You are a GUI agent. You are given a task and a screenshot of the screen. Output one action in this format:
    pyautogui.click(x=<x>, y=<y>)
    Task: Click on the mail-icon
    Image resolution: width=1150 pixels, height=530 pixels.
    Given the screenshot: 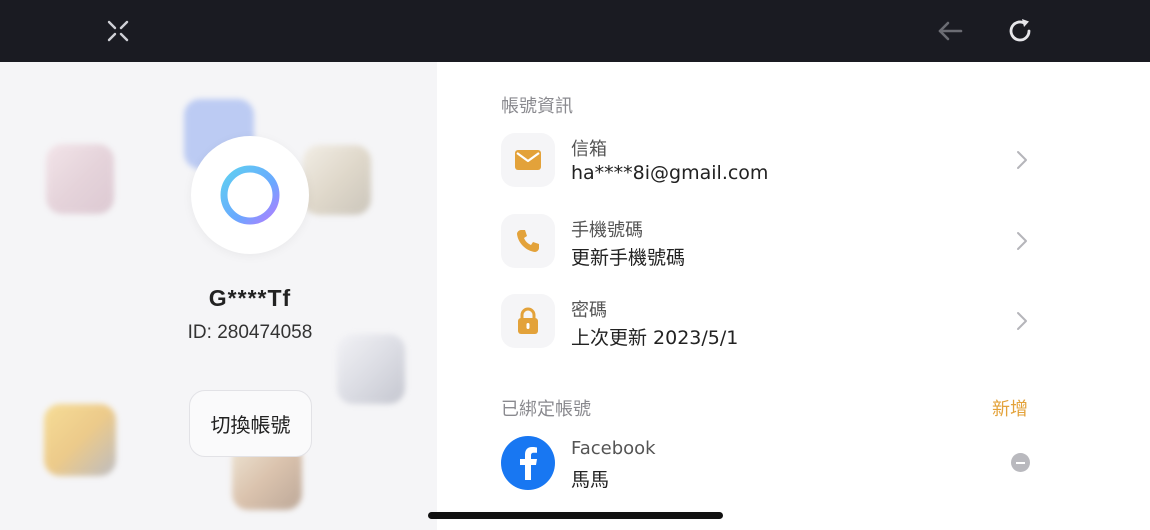 What is the action you would take?
    pyautogui.click(x=528, y=160)
    